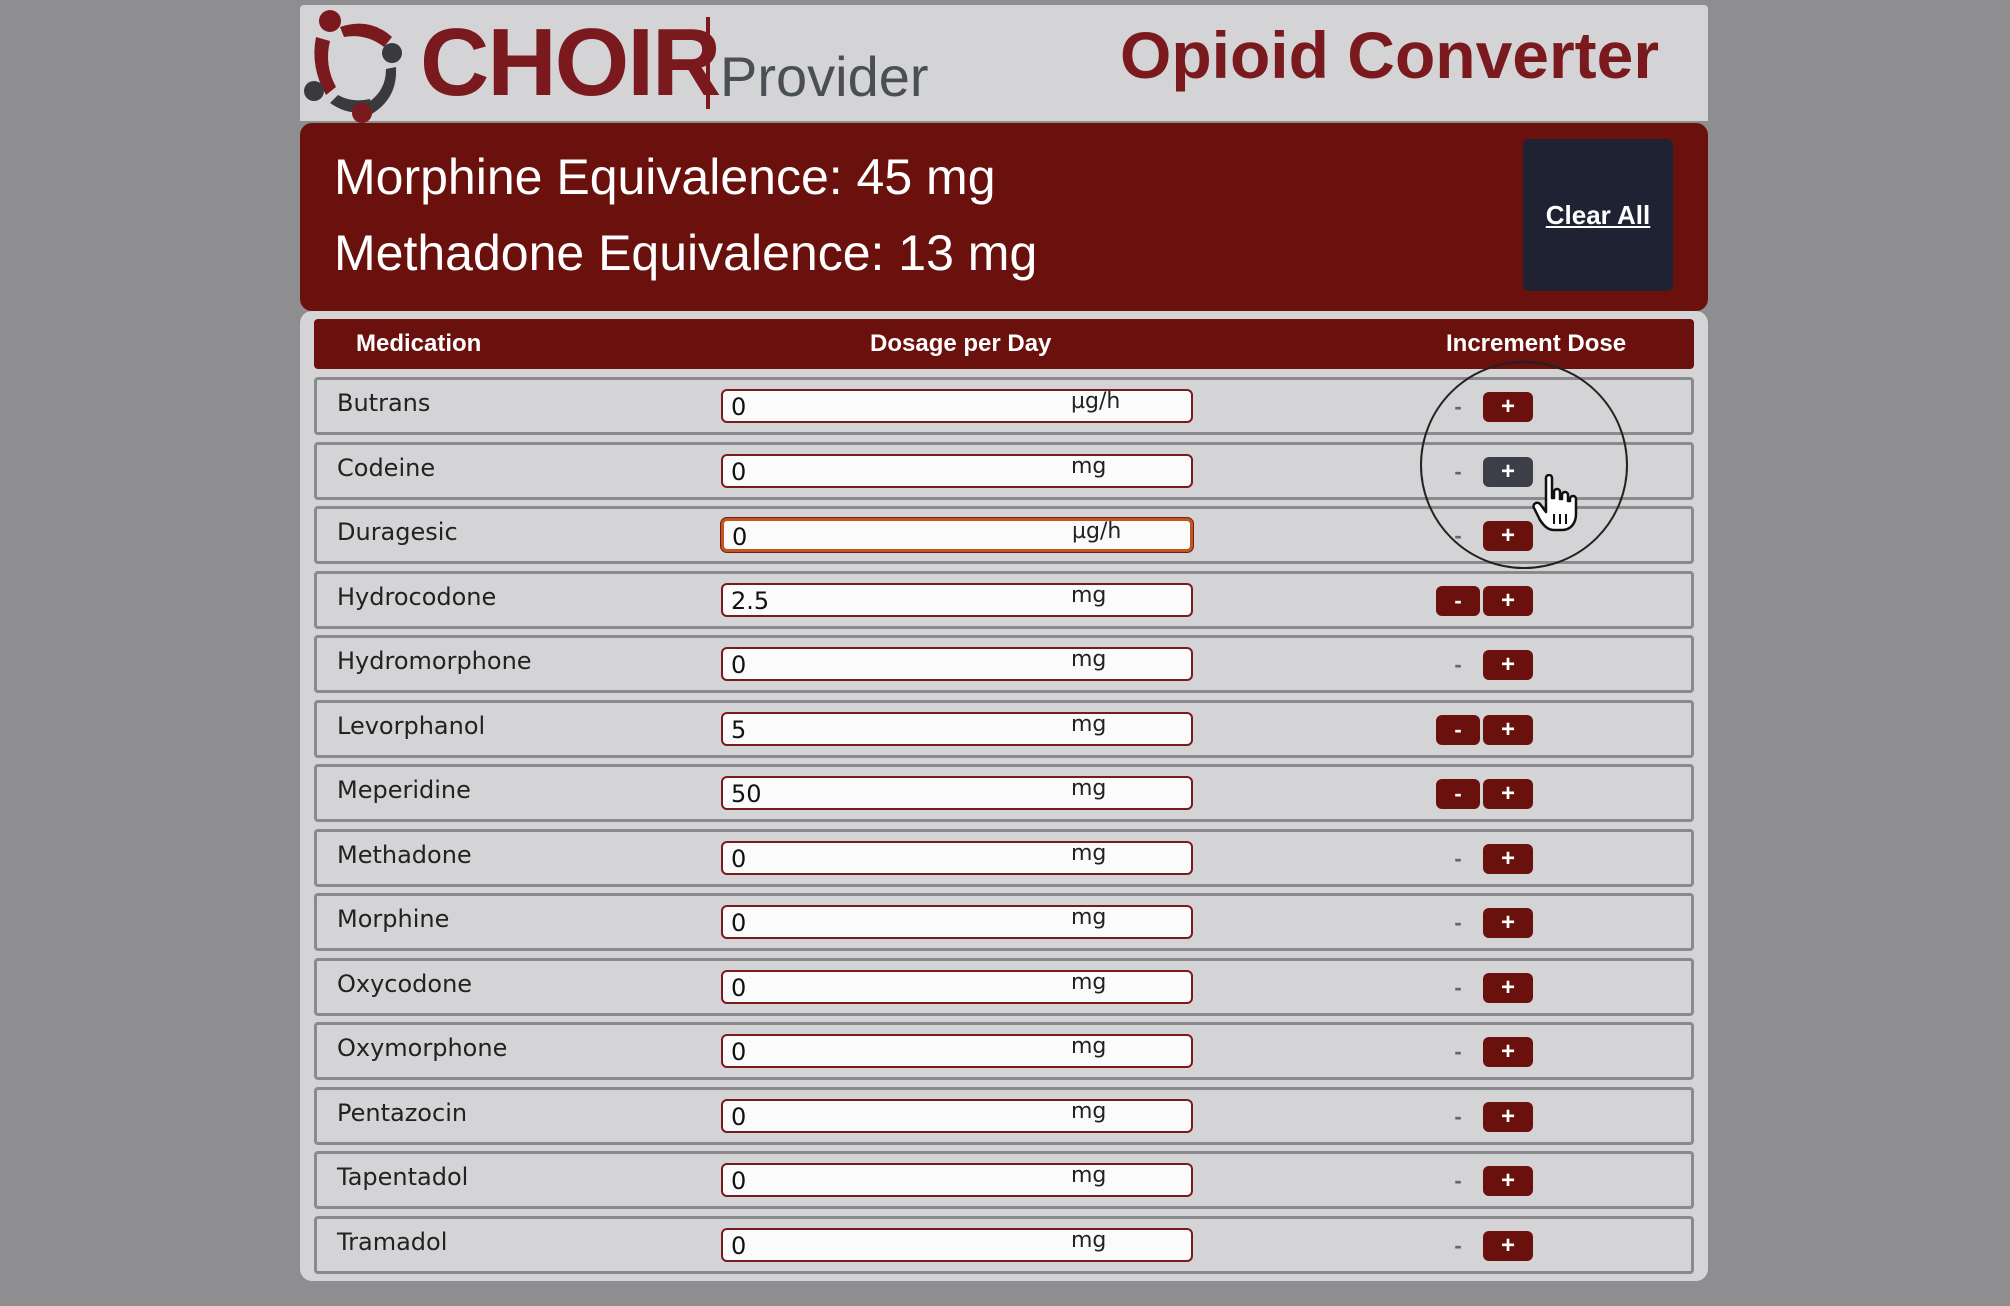 The image size is (2010, 1306). I want to click on table-row: Morphine mg -+, so click(1004, 922).